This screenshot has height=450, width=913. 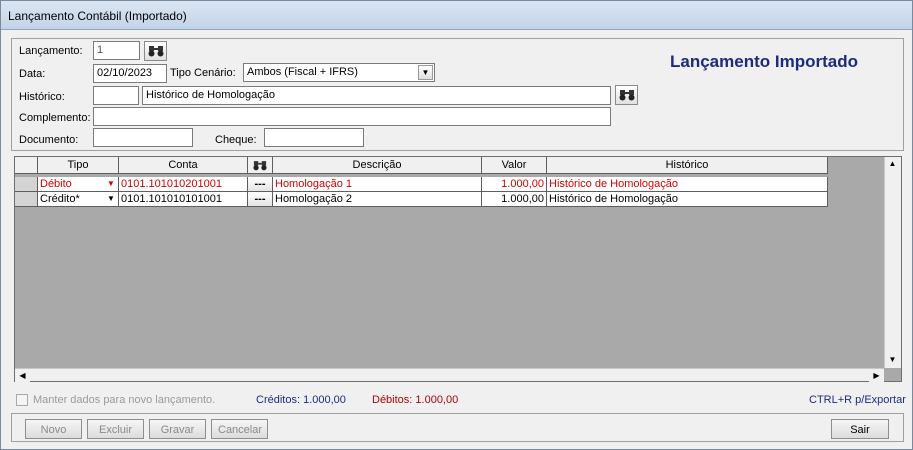 I want to click on keep-data-checkbox, so click(x=22, y=400).